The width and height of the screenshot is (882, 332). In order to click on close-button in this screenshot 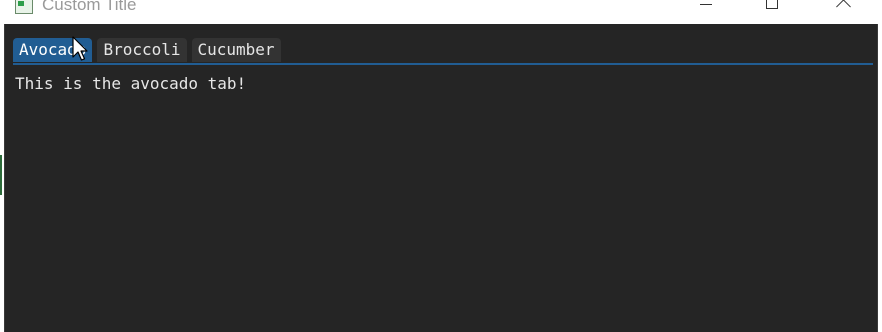, I will do `click(842, 12)`.